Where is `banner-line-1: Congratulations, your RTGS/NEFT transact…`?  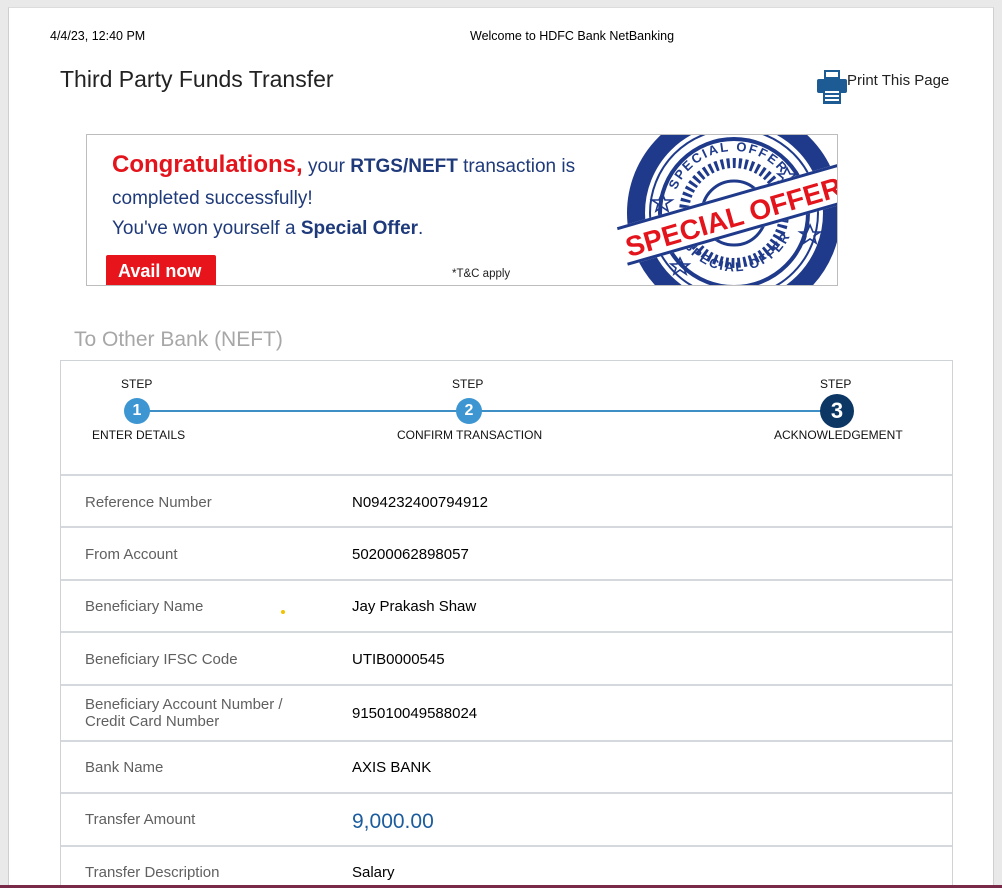
banner-line-1: Congratulations, your RTGS/NEFT transact… is located at coordinates (343, 165).